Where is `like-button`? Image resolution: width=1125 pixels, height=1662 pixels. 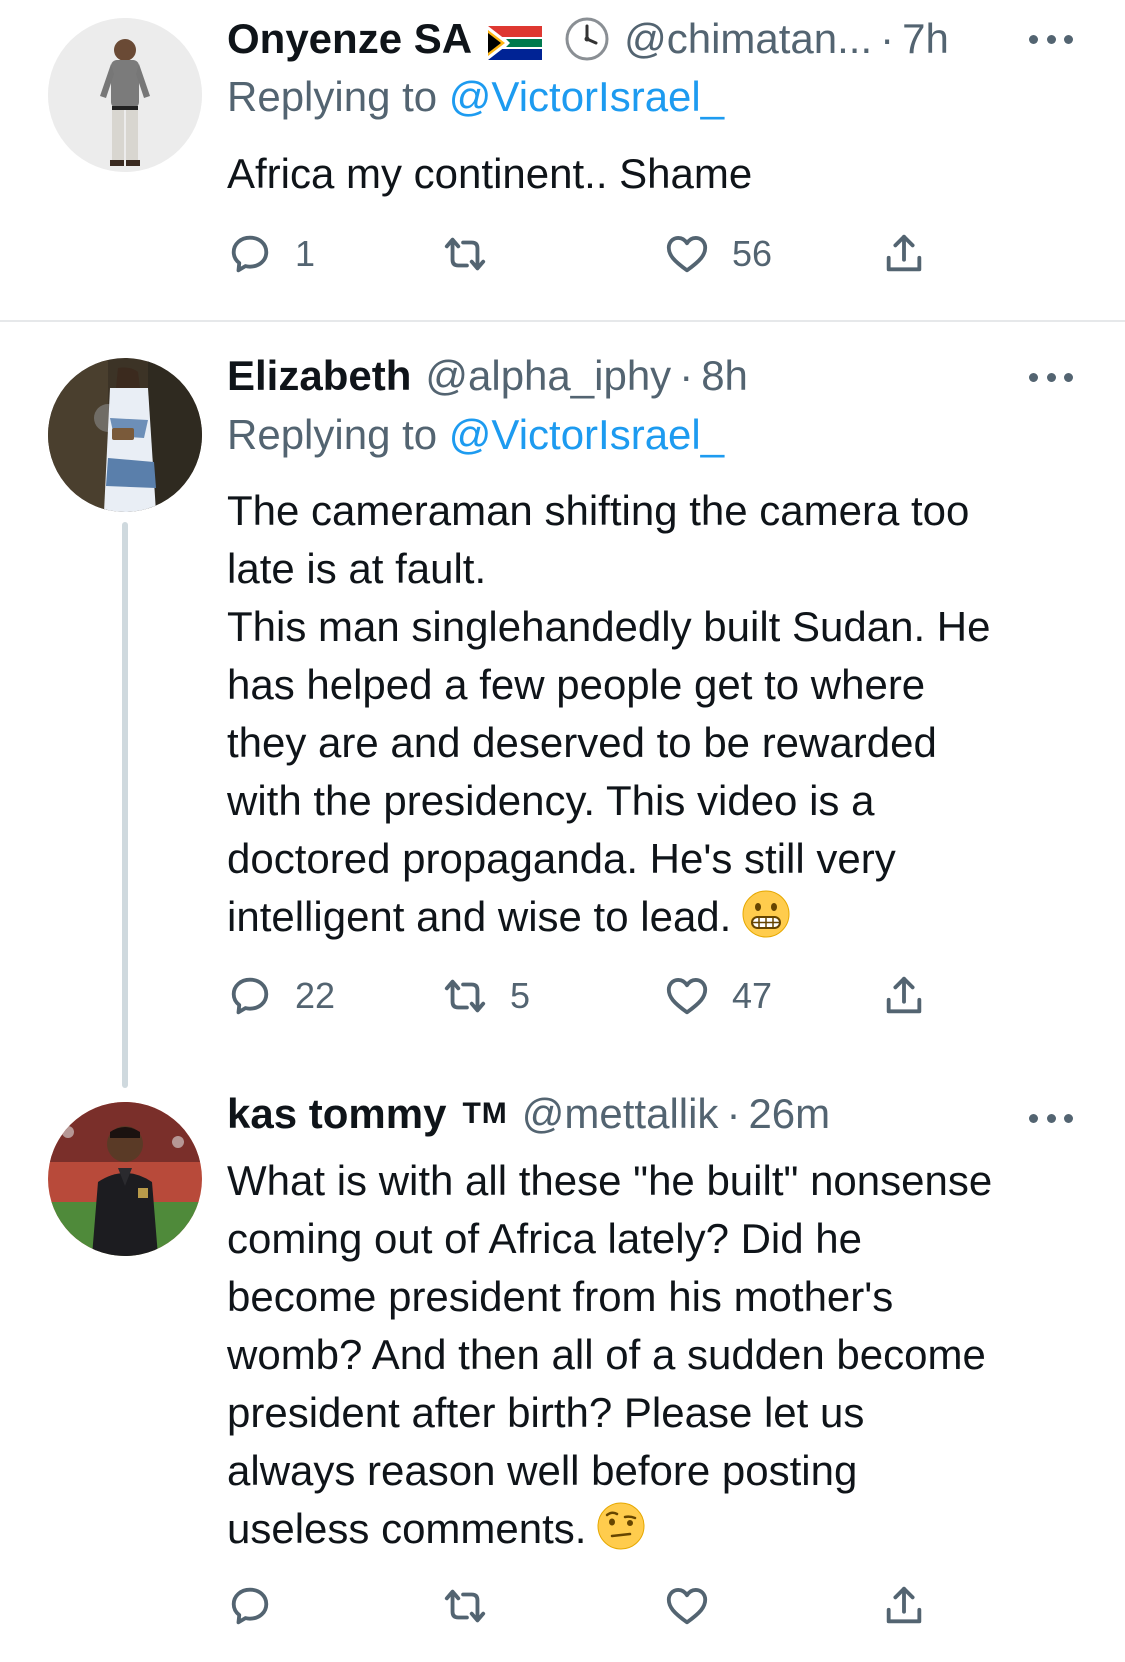 like-button is located at coordinates (698, 1606).